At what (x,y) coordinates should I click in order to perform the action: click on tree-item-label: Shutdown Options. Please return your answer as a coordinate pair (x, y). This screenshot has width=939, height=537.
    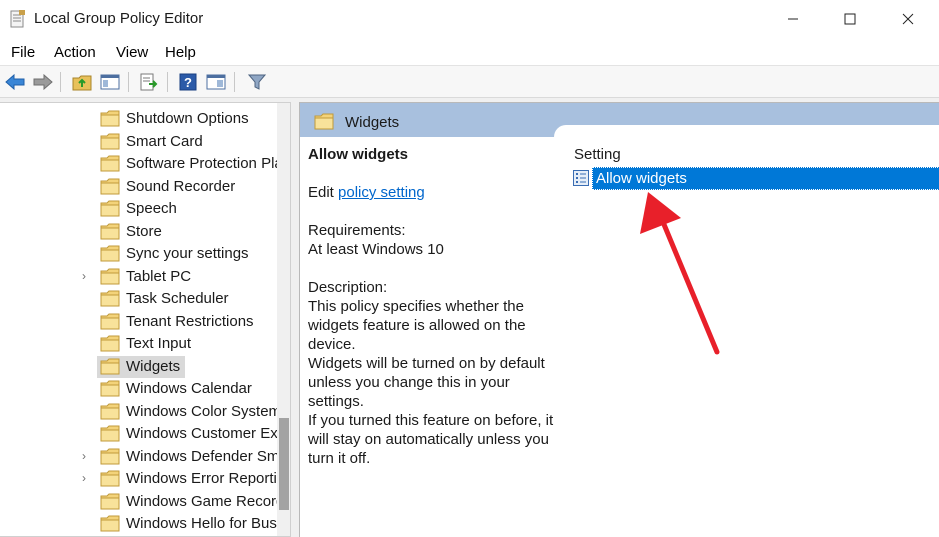
    Looking at the image, I should click on (187, 118).